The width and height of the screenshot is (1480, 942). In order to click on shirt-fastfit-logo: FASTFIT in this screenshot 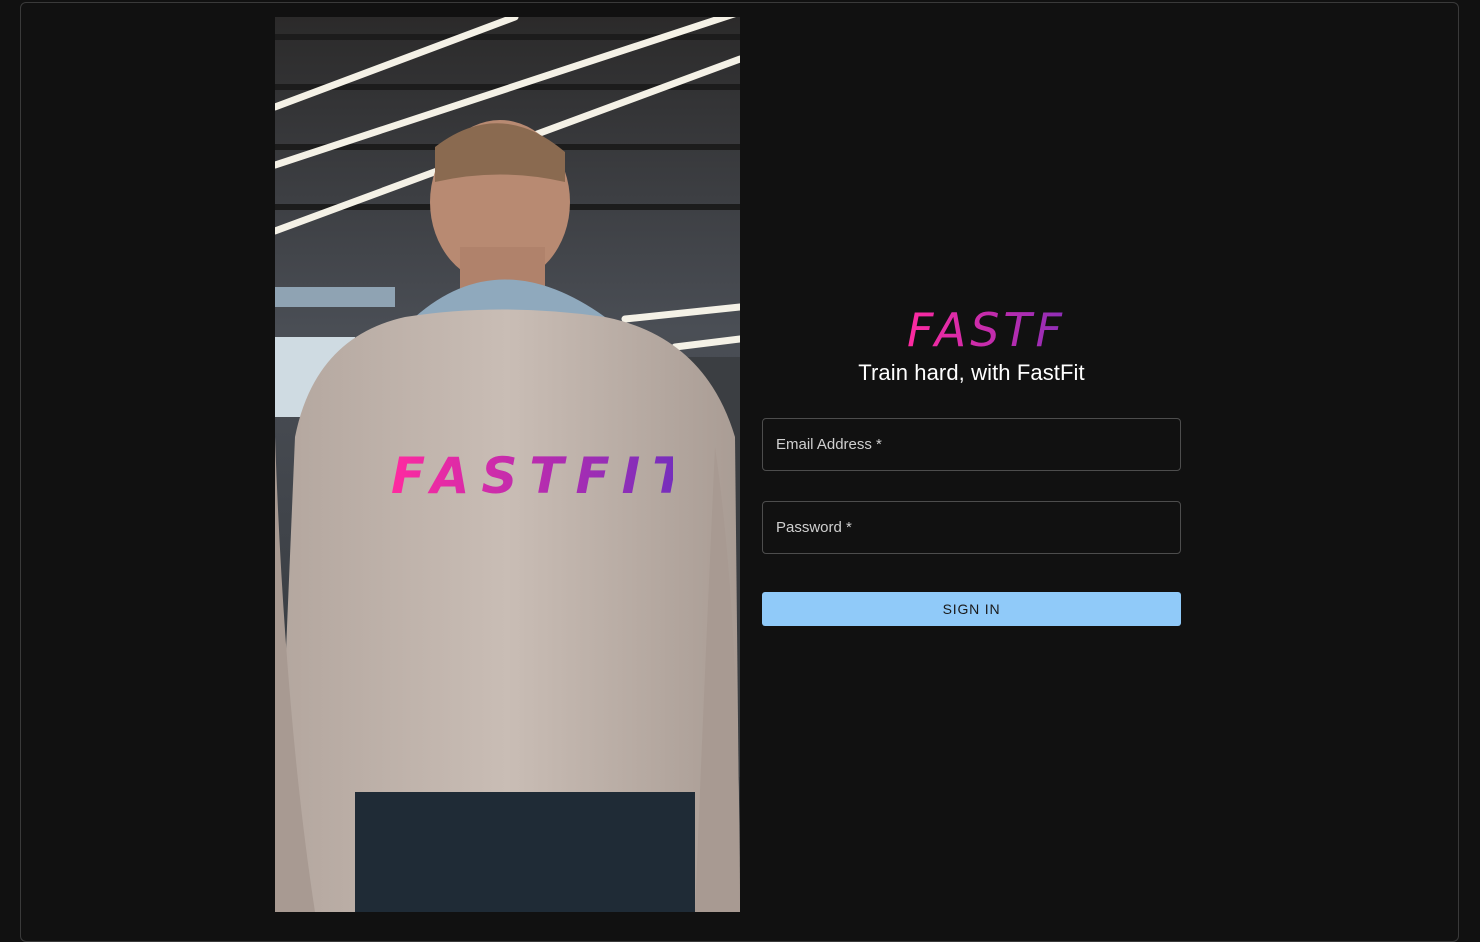, I will do `click(508, 473)`.